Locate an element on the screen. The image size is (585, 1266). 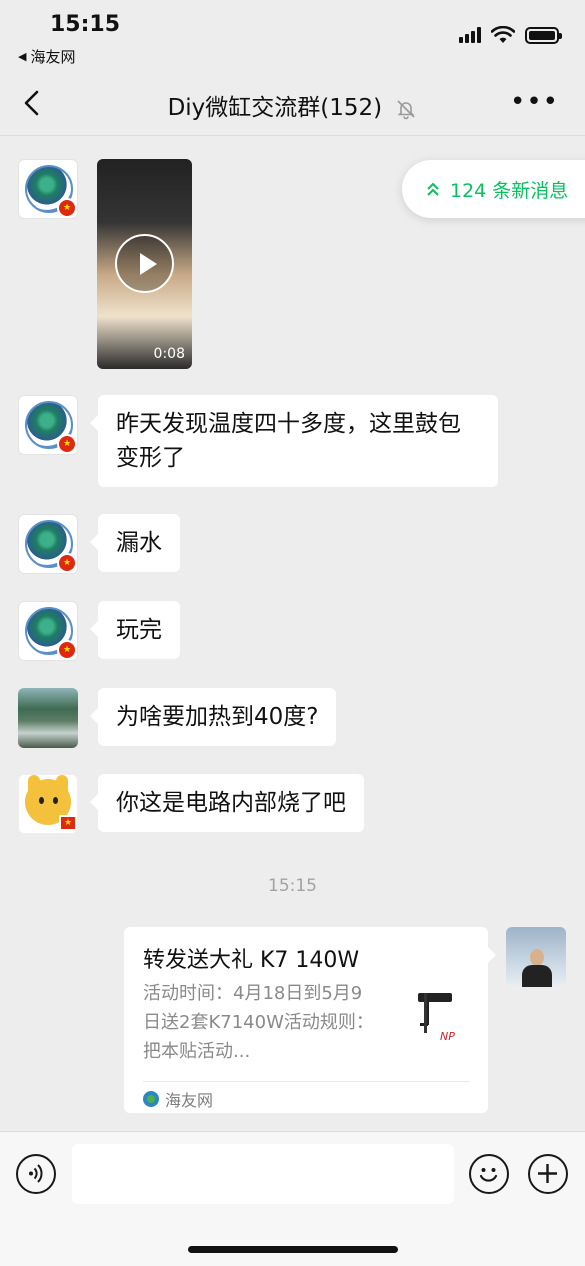
more-functions-button is located at coordinates (548, 1174).